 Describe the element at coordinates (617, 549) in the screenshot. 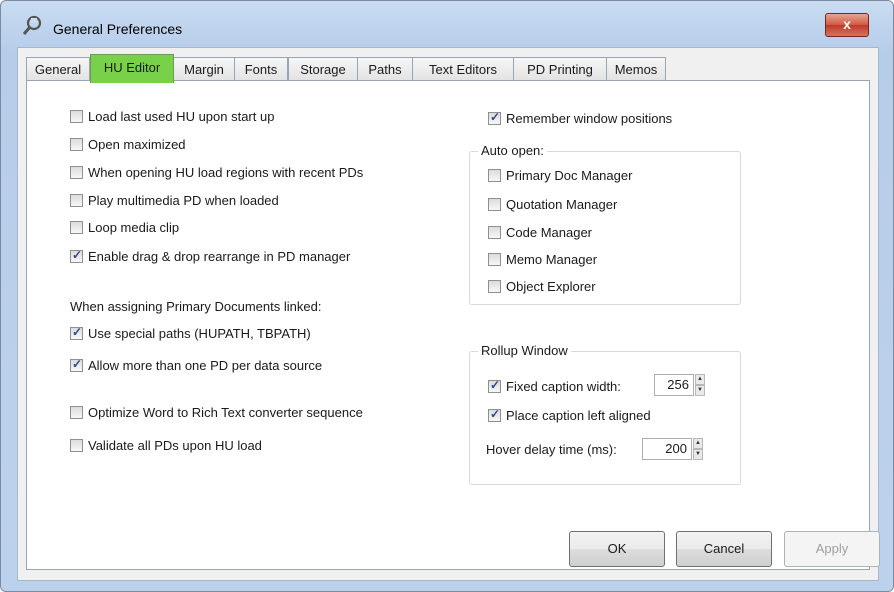

I see `ok-button: OK` at that location.